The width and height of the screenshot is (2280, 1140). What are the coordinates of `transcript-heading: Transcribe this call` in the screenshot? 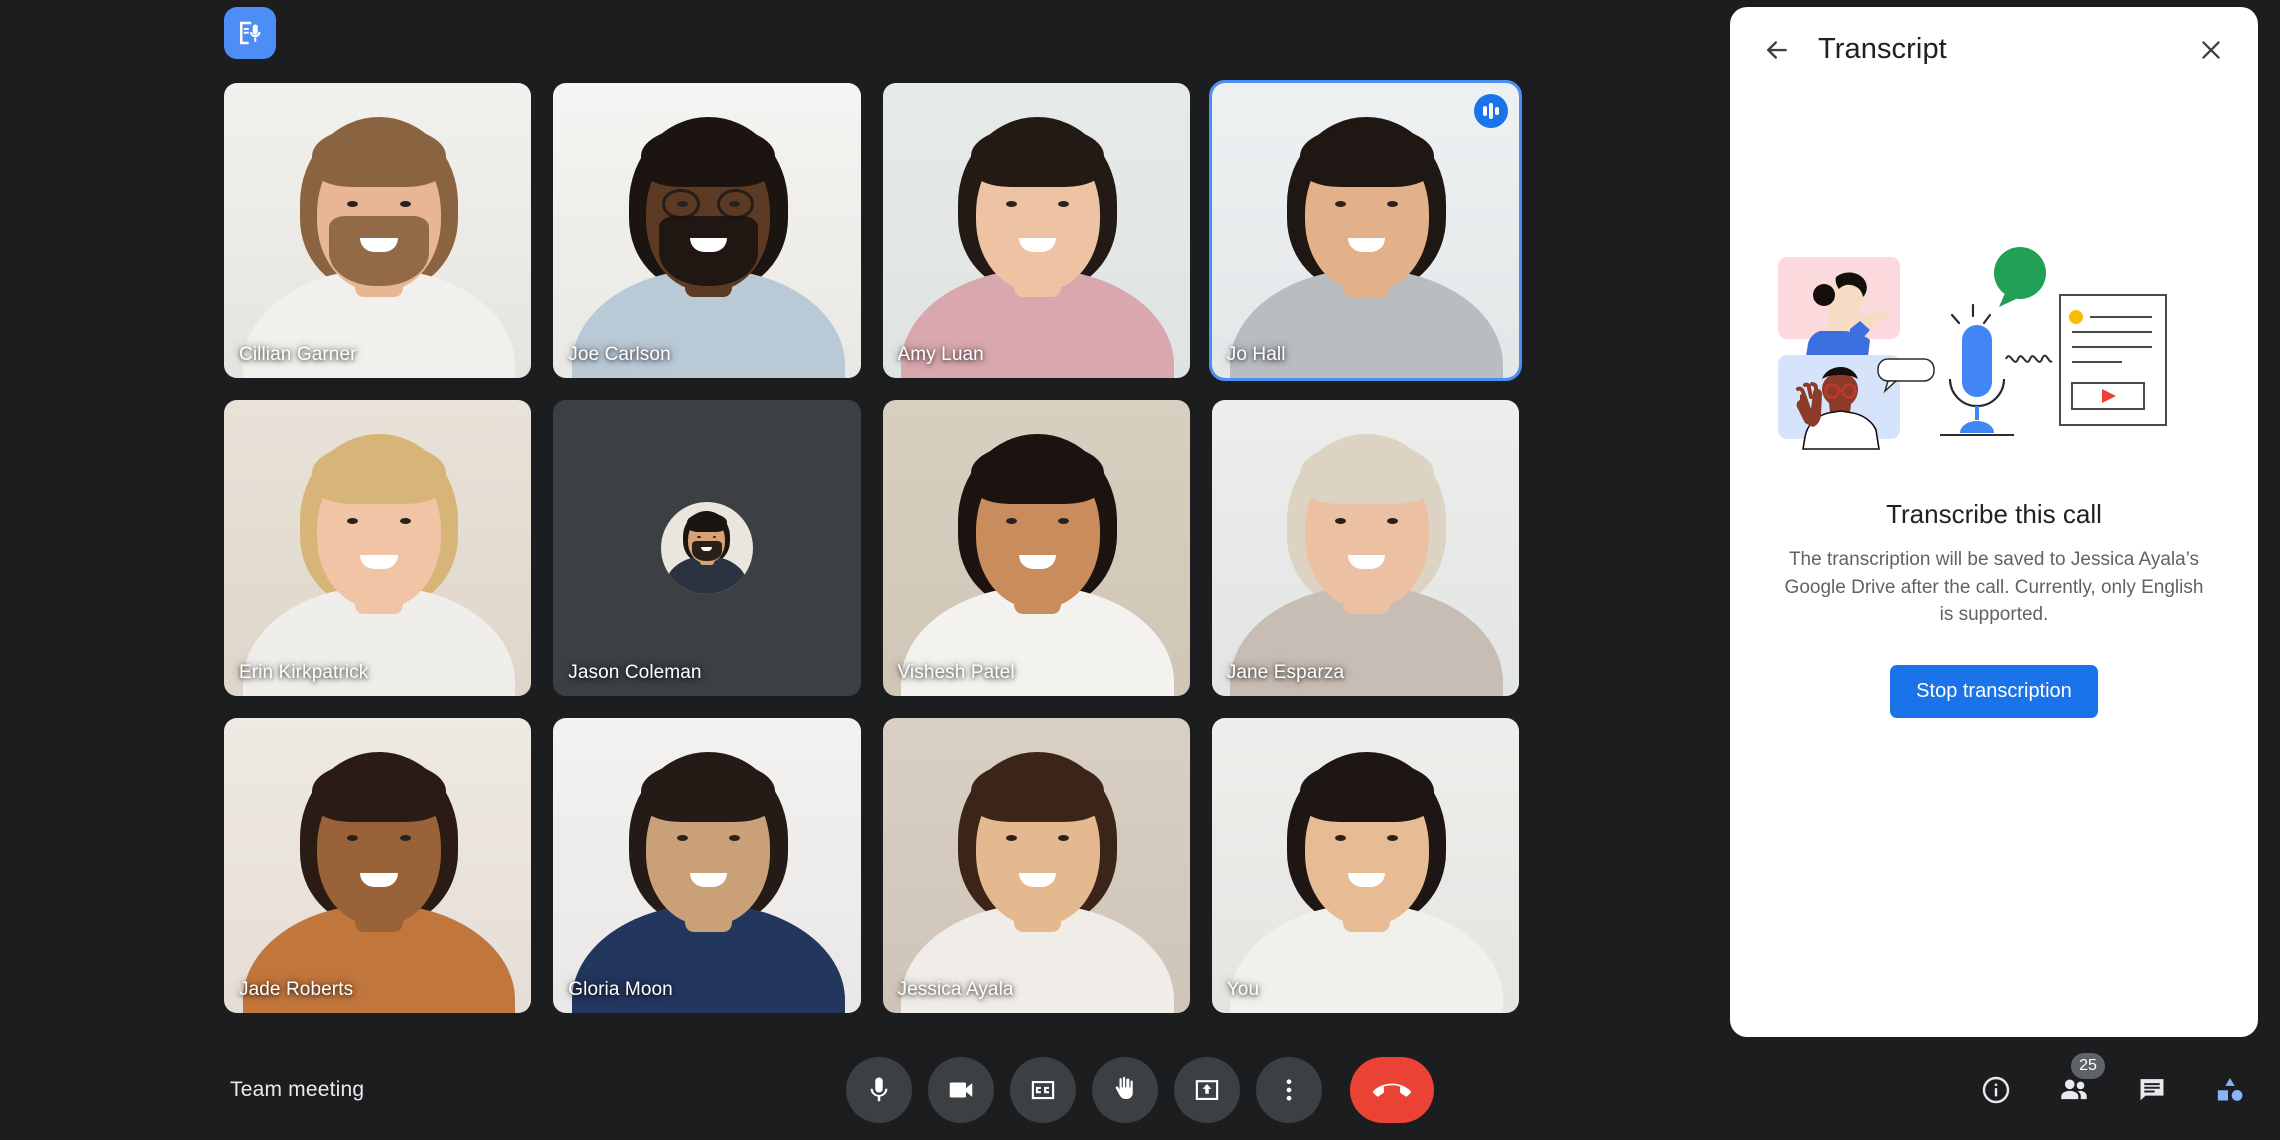 It's located at (1994, 514).